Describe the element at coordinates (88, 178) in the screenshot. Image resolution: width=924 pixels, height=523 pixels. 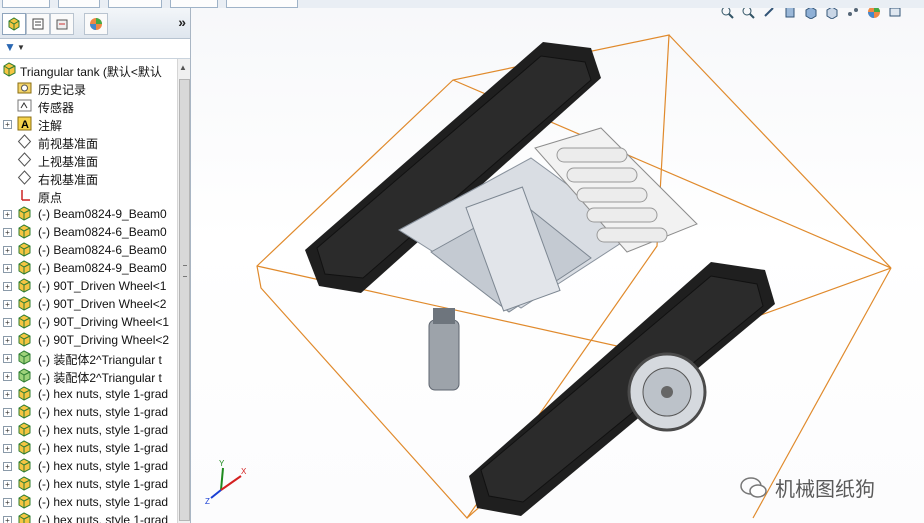
I see `tree-item: 右视基准面` at that location.